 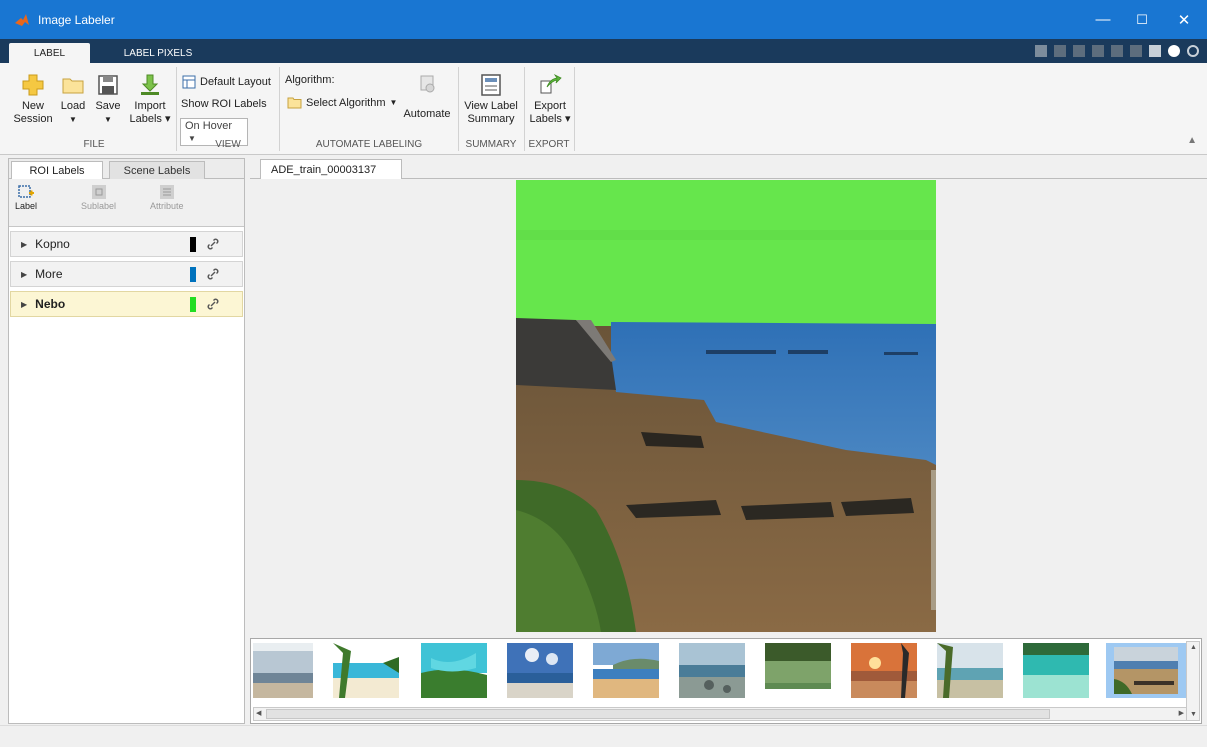 I want to click on filmstrip-vertical-scrollbar: ▲ ▼, so click(x=1193, y=681).